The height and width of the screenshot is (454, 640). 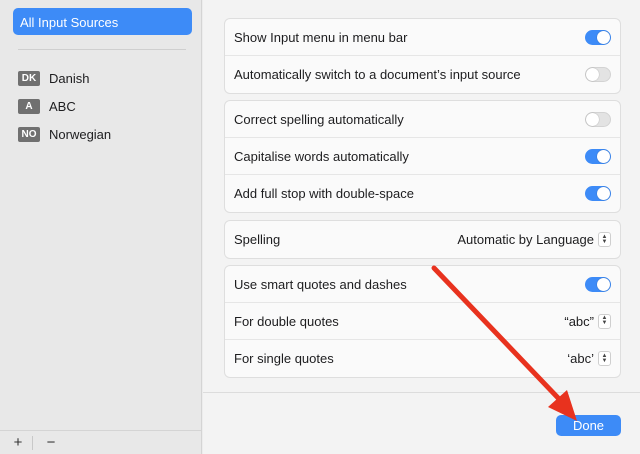 I want to click on remove-source-button: −, so click(x=51, y=443).